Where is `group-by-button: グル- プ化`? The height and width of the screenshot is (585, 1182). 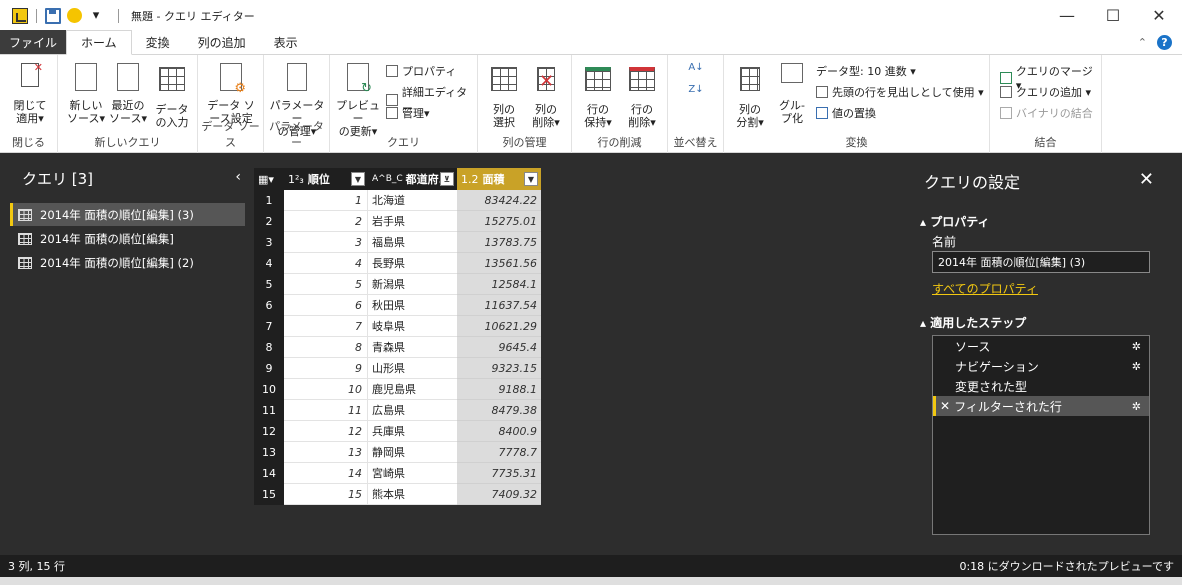 group-by-button: グル- プ化 is located at coordinates (792, 93).